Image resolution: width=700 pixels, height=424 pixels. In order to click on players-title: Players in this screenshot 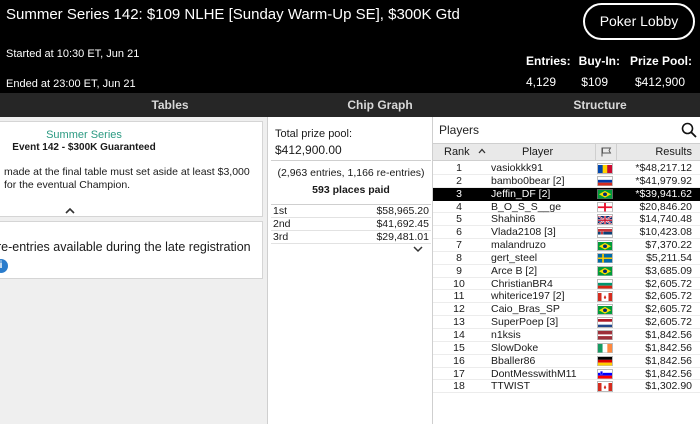, I will do `click(459, 130)`.